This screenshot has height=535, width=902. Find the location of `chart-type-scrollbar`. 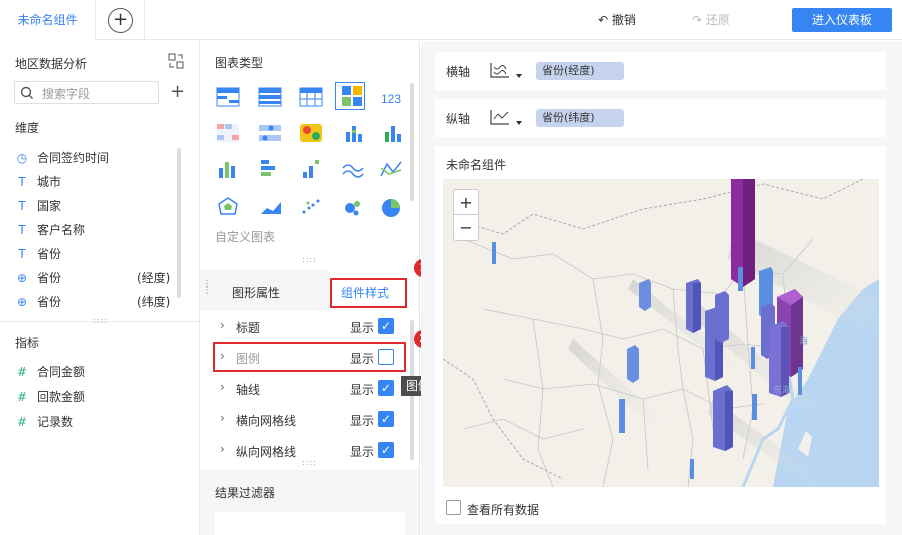

chart-type-scrollbar is located at coordinates (412, 142).